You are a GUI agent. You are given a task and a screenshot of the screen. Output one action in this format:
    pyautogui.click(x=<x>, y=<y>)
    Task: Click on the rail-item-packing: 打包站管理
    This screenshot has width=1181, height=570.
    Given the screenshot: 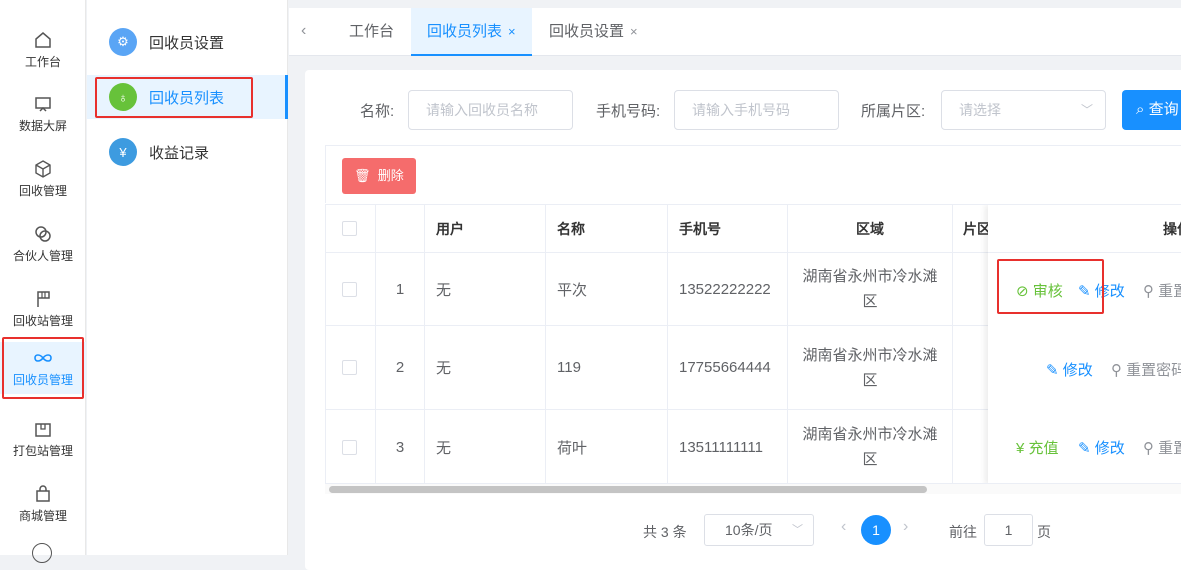 What is the action you would take?
    pyautogui.click(x=43, y=443)
    